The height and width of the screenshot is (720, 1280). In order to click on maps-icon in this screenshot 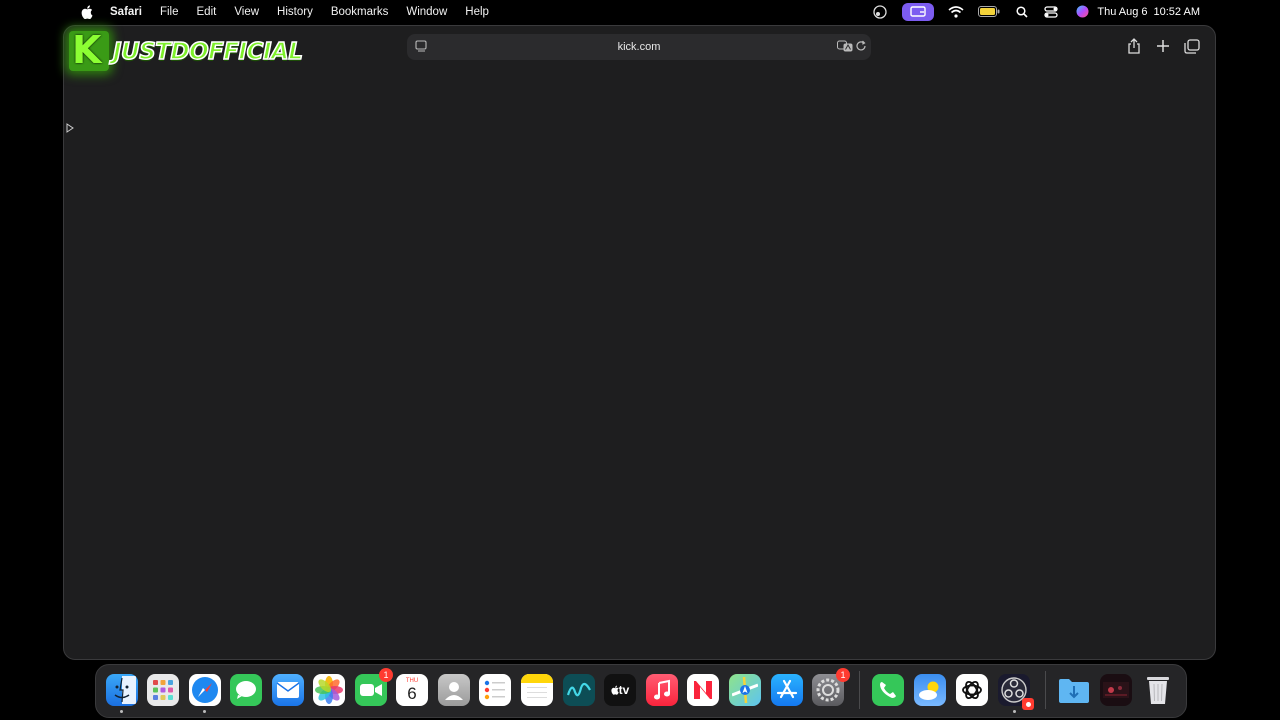, I will do `click(745, 690)`.